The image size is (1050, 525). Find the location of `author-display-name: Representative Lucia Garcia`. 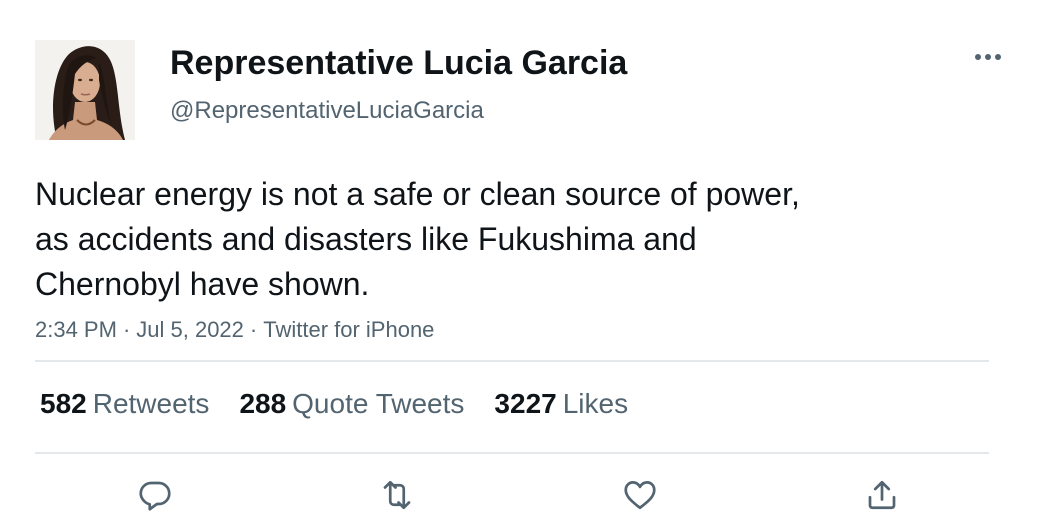

author-display-name: Representative Lucia Garcia is located at coordinates (398, 63).